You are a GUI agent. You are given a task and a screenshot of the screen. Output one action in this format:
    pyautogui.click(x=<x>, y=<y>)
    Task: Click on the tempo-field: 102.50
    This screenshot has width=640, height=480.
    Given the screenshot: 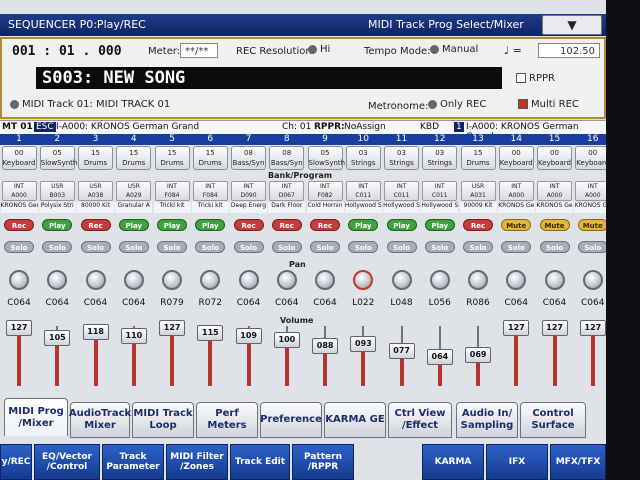 What is the action you would take?
    pyautogui.click(x=569, y=50)
    